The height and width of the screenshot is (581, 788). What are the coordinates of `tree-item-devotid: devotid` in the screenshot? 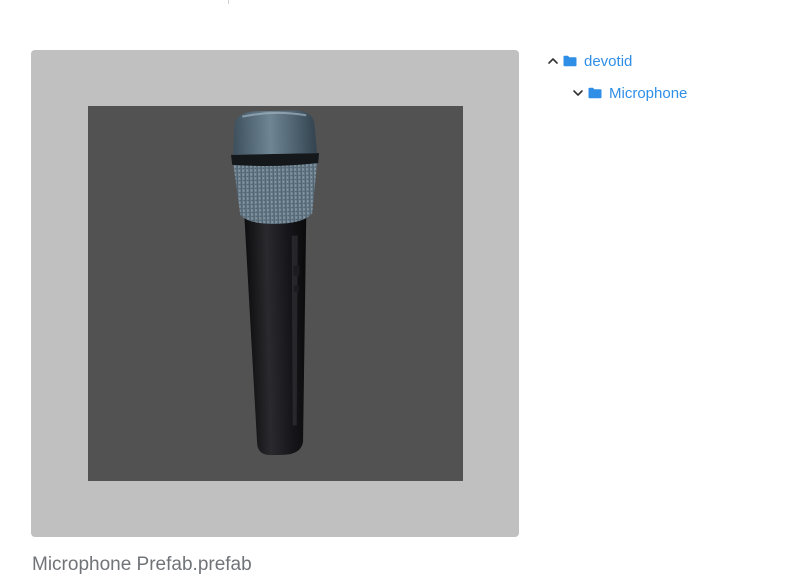 It's located at (662, 61).